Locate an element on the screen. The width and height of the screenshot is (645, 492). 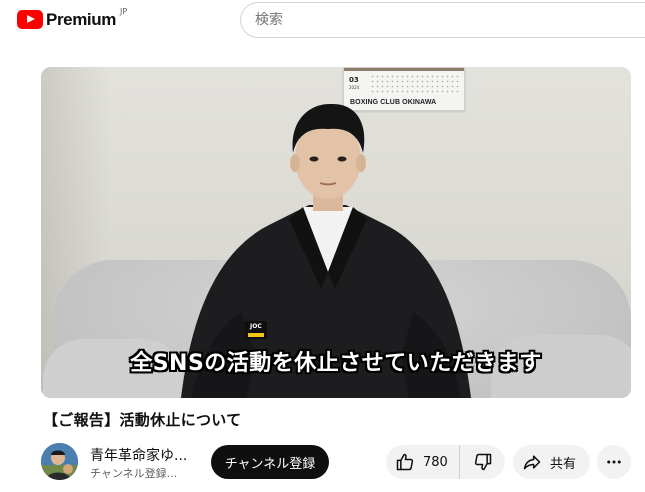
like-count: 780 is located at coordinates (435, 462).